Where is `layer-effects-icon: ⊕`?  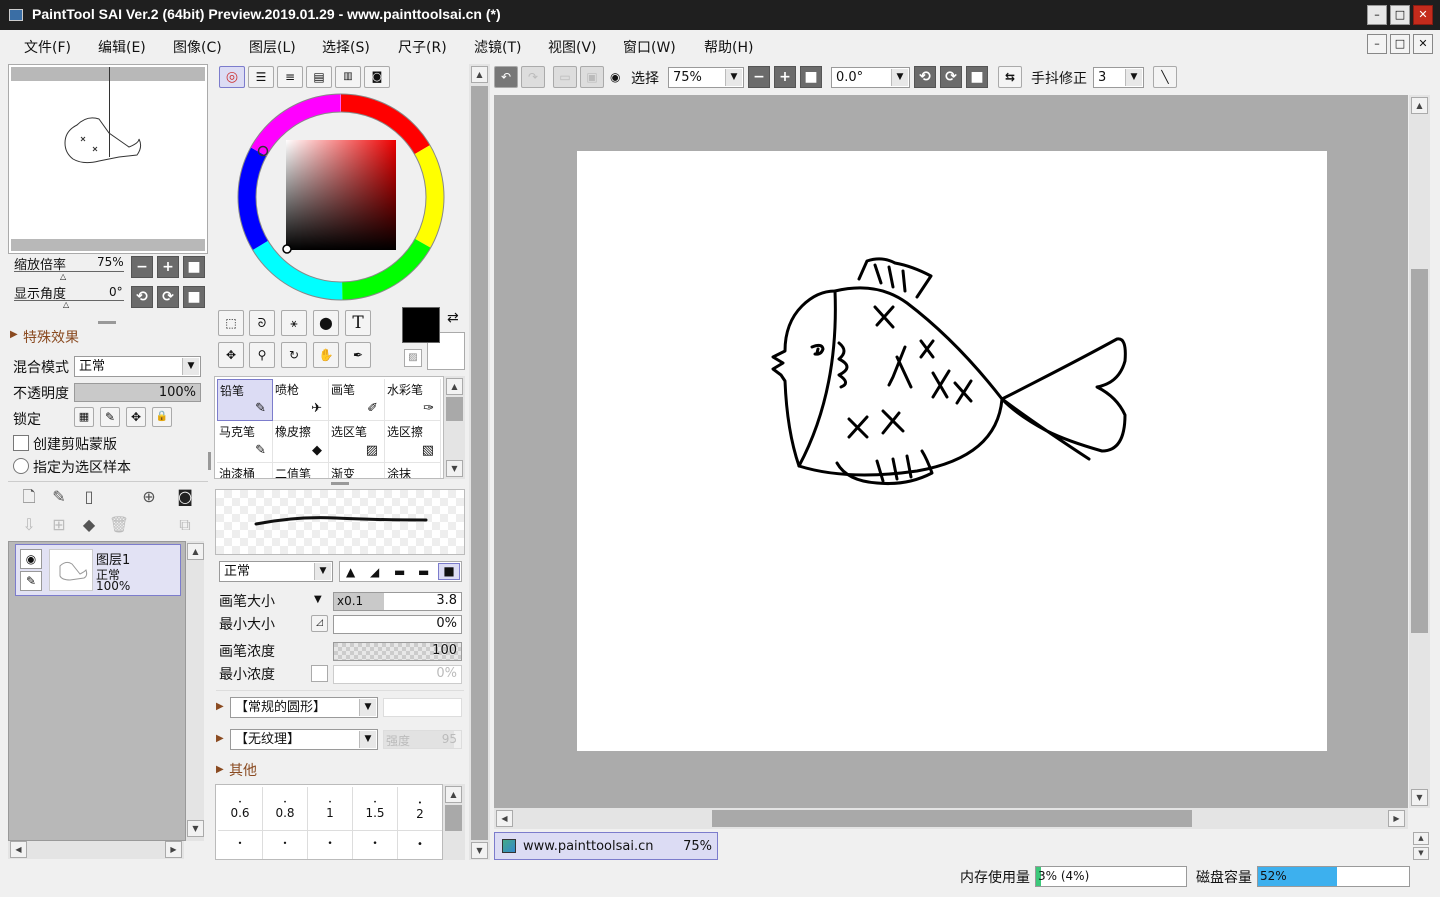 layer-effects-icon: ⊕ is located at coordinates (149, 497).